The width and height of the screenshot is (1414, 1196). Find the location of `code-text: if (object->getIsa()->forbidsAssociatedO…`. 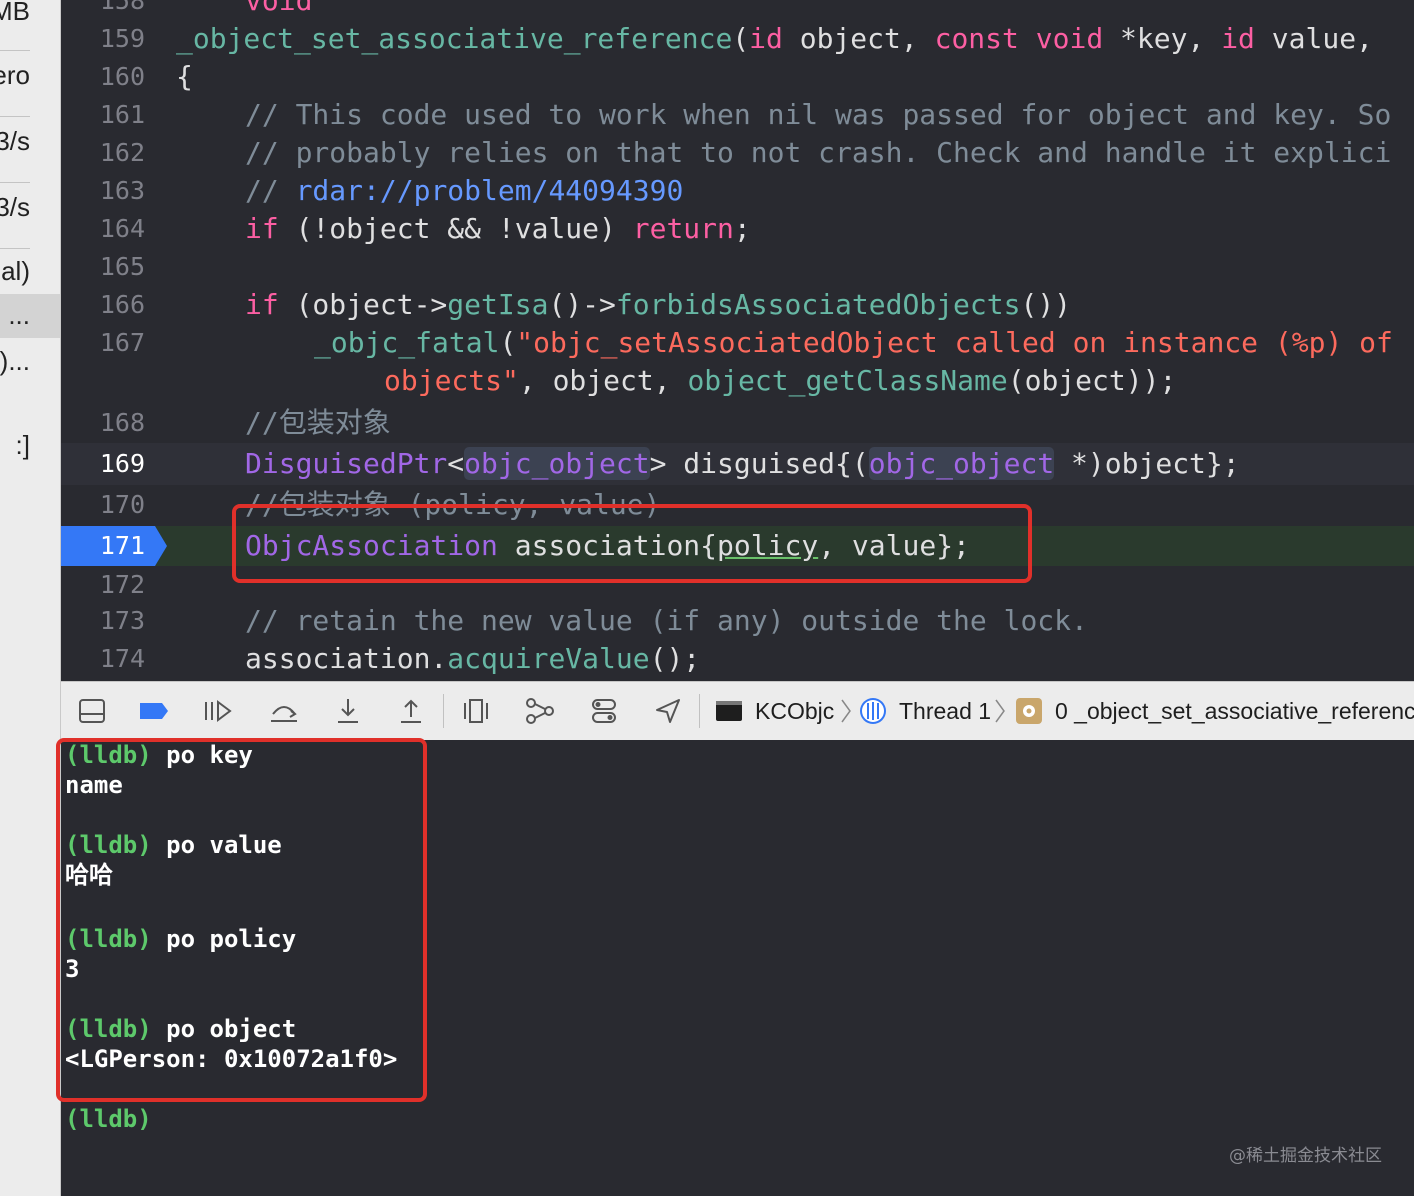

code-text: if (object->getIsa()->forbidsAssociatedO… is located at coordinates (658, 304).